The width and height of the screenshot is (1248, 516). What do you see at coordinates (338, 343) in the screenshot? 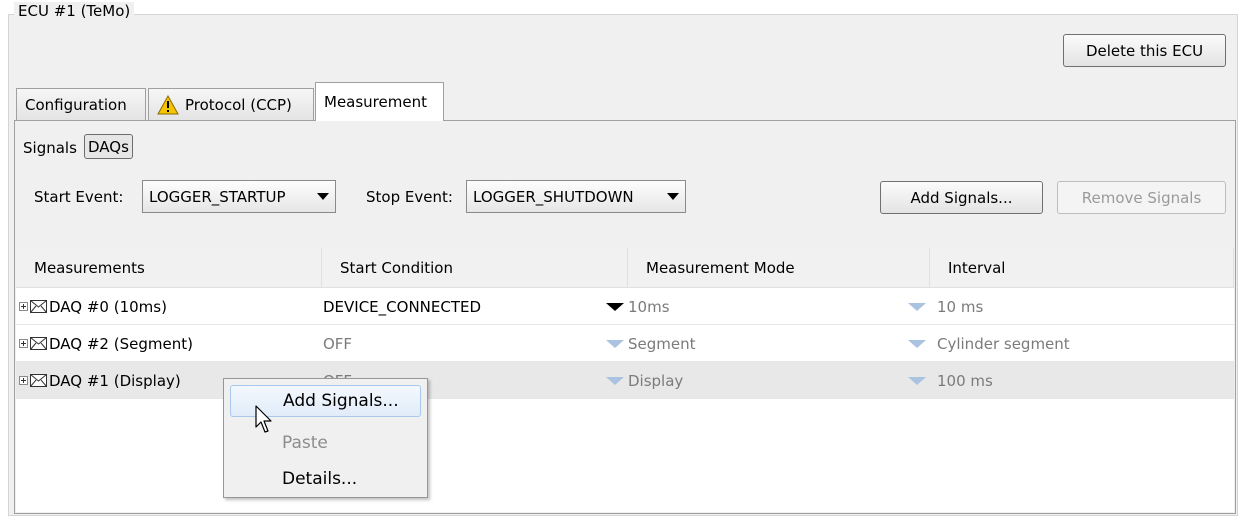
I see `start-condition-value: OFF` at bounding box center [338, 343].